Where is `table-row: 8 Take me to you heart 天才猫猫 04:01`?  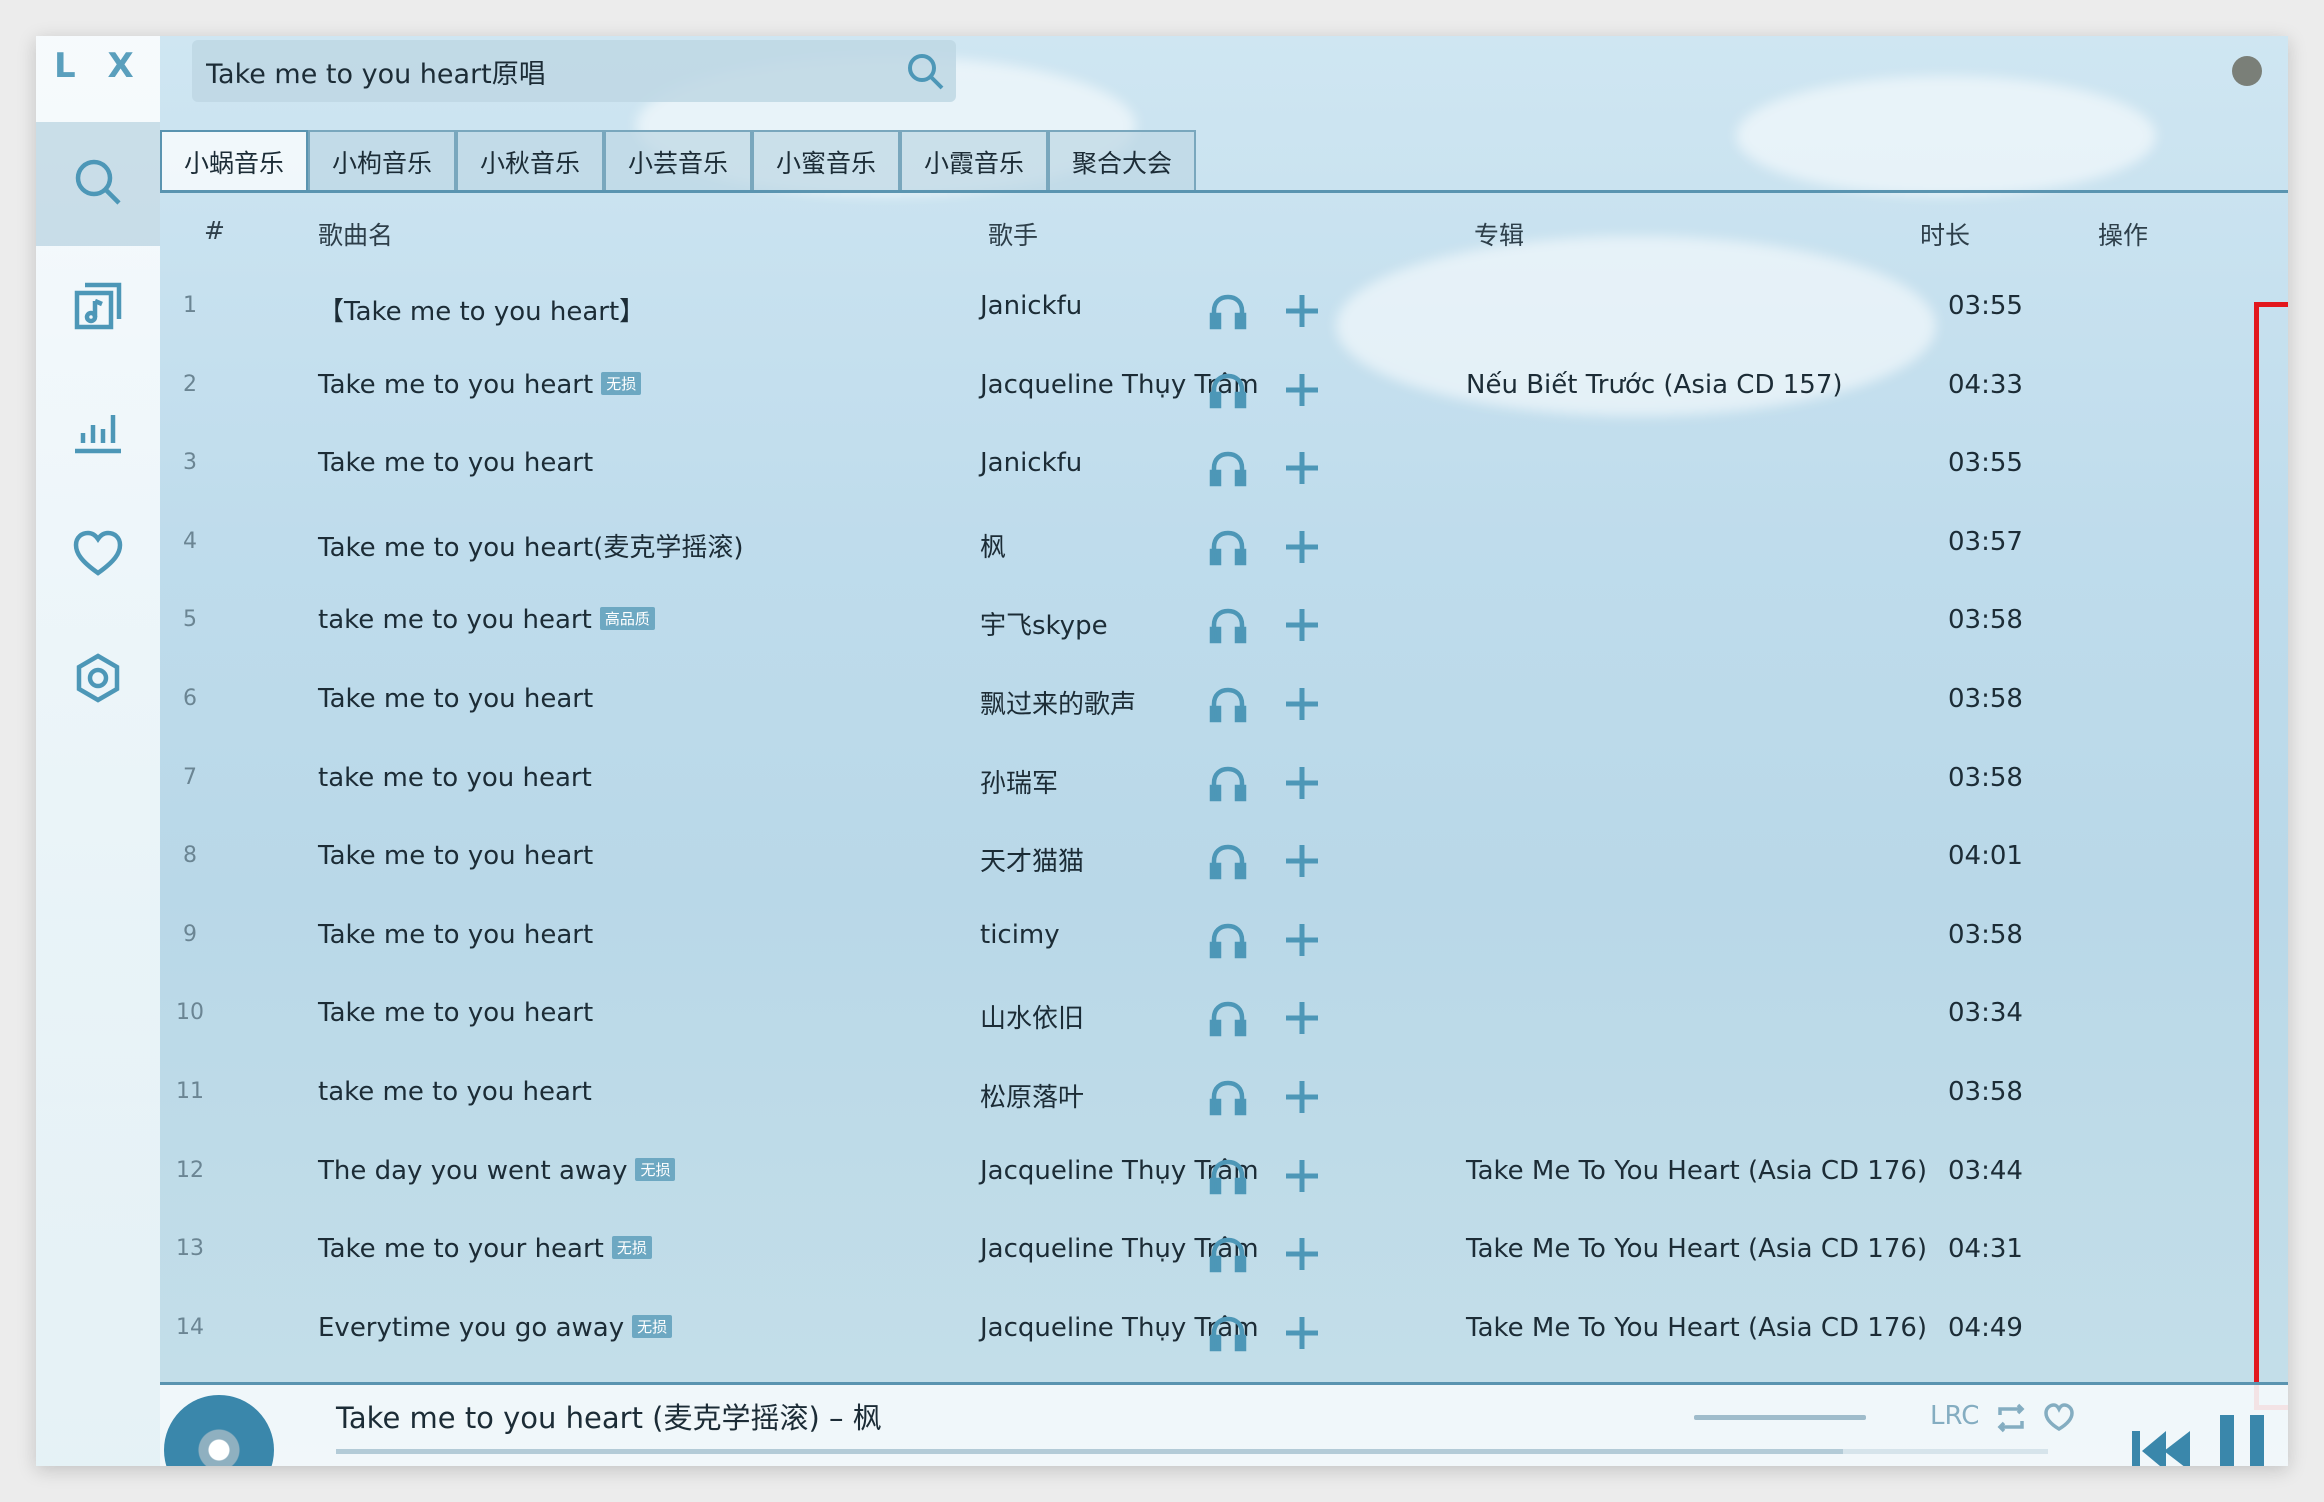
table-row: 8 Take me to you heart 天才猫猫 04:01 is located at coordinates (1224, 857).